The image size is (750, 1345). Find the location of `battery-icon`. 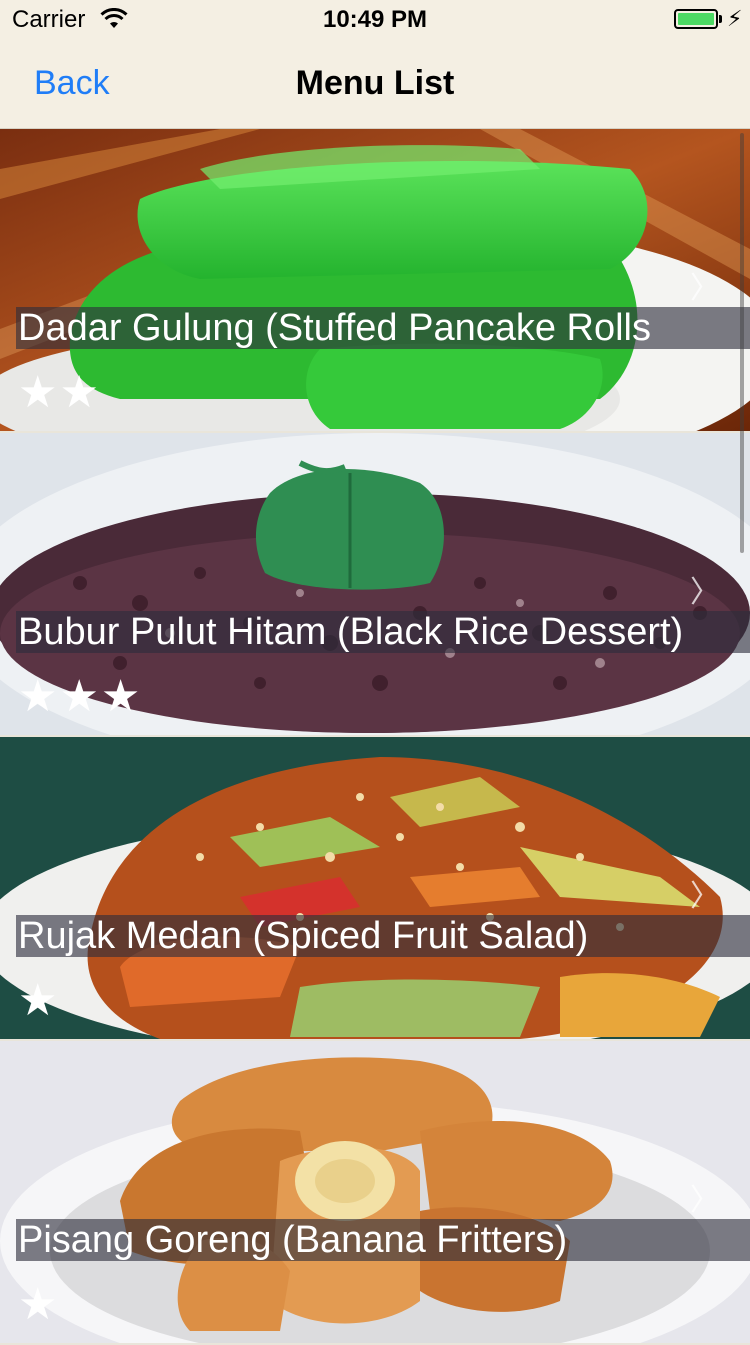

battery-icon is located at coordinates (696, 19).